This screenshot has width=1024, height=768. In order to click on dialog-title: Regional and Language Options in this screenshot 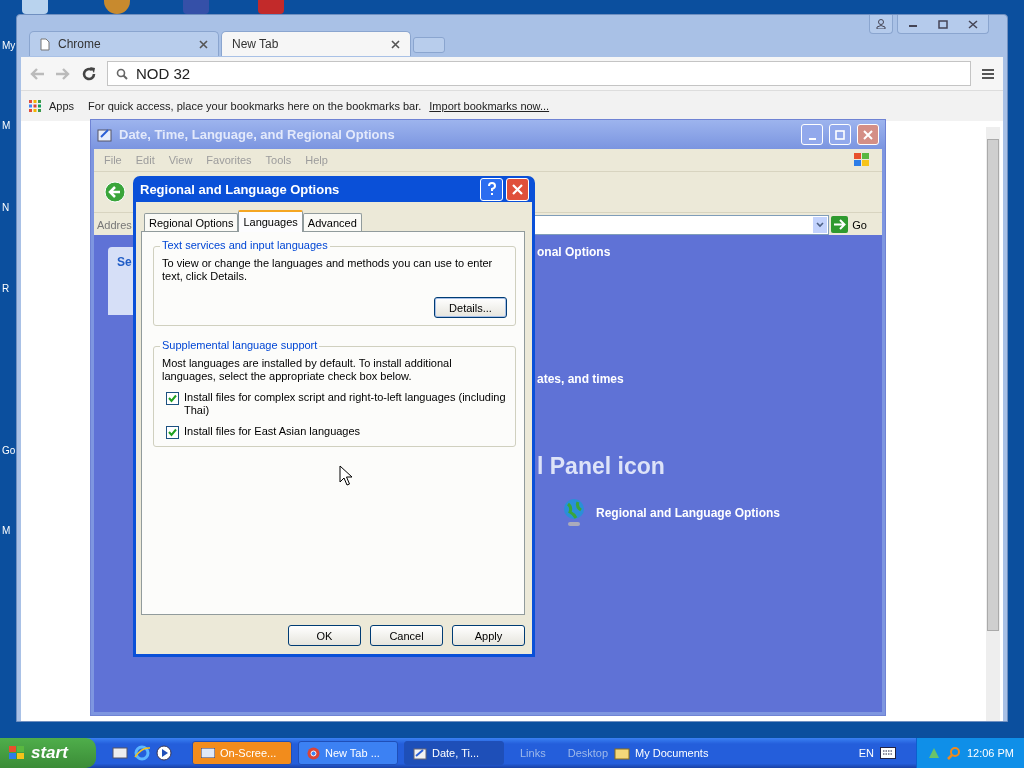, I will do `click(240, 189)`.